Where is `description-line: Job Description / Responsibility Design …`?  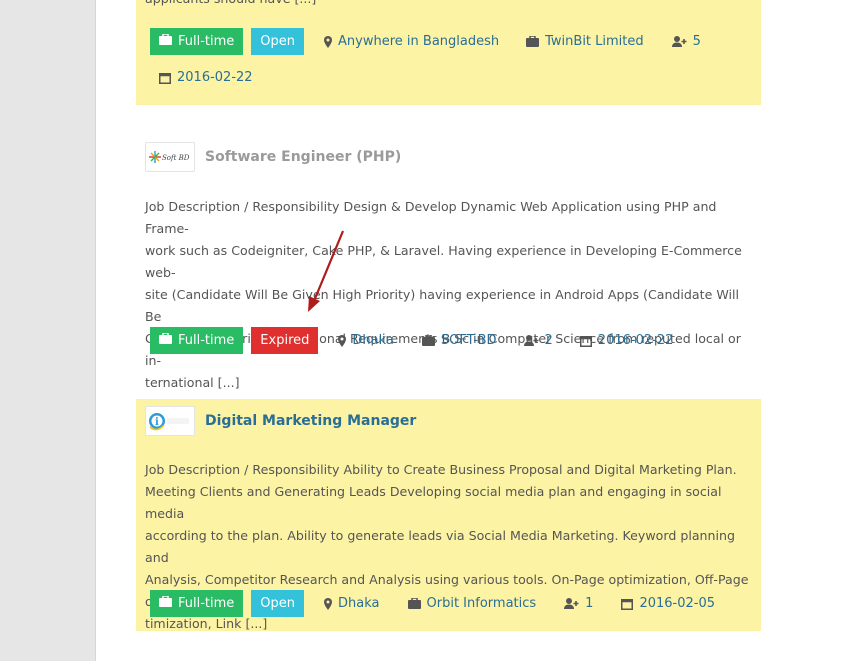 description-line: Job Description / Responsibility Design … is located at coordinates (431, 217).